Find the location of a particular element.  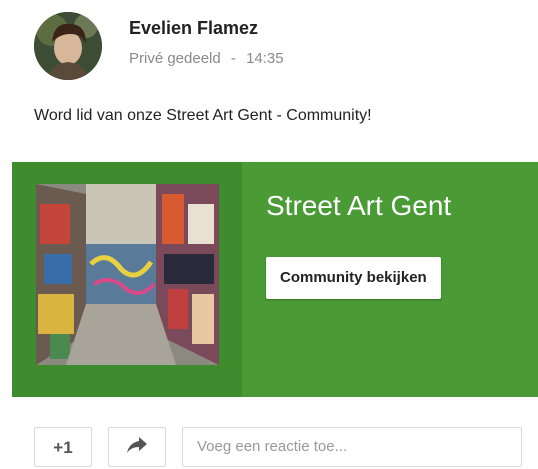

share-button is located at coordinates (137, 447).